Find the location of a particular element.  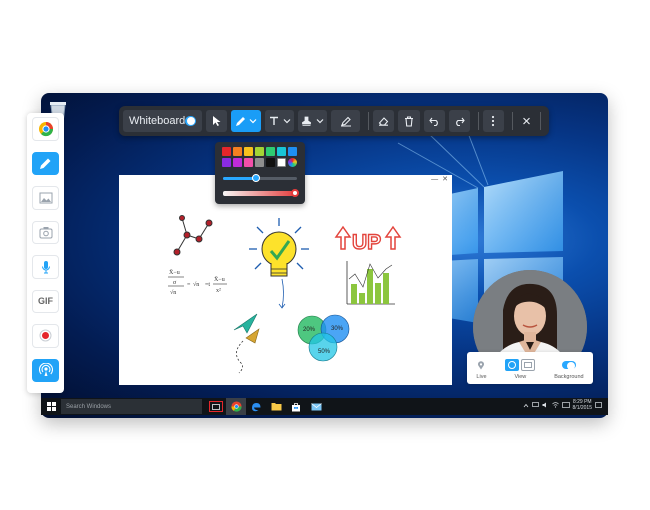

taskbar-search-placeholder: Search Windows is located at coordinates (89, 406).